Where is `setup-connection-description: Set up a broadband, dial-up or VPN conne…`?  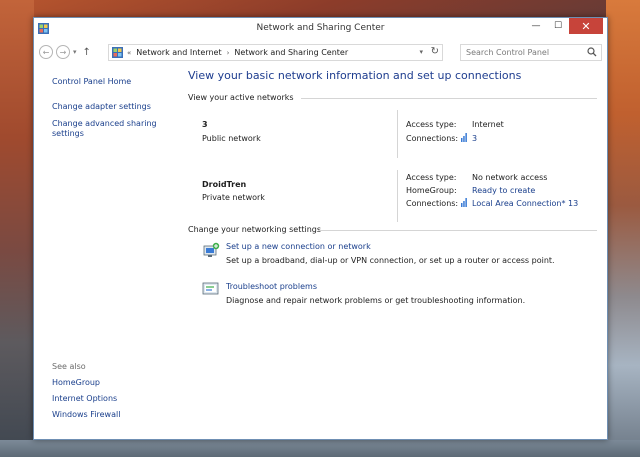 setup-connection-description: Set up a broadband, dial-up or VPN conne… is located at coordinates (390, 260).